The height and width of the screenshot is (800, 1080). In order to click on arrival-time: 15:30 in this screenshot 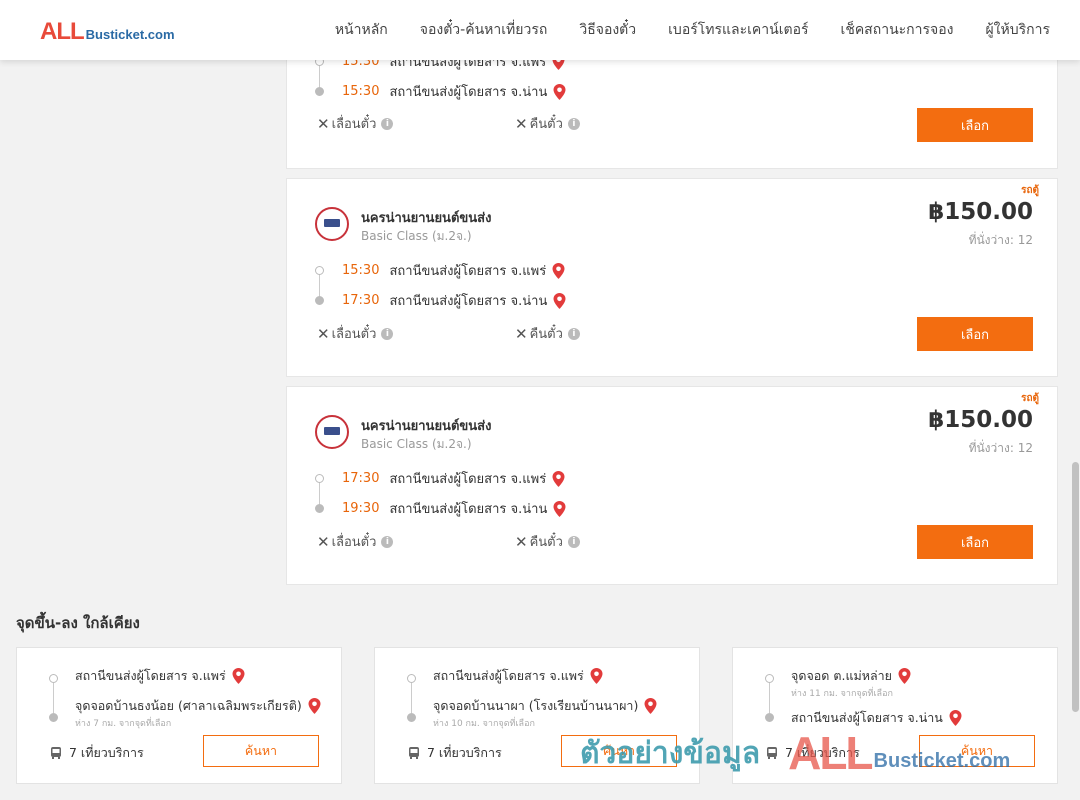, I will do `click(361, 91)`.